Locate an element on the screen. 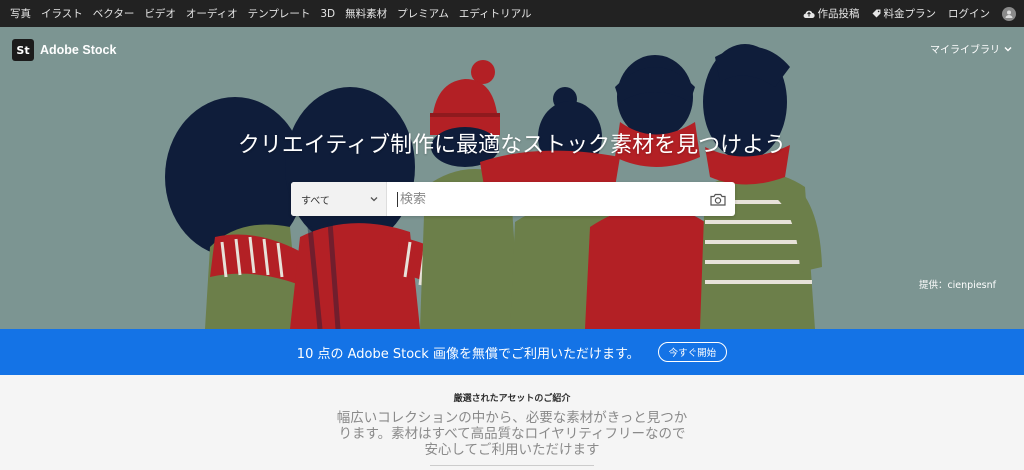 The width and height of the screenshot is (1024, 470). cloud-upload-icon is located at coordinates (809, 14).